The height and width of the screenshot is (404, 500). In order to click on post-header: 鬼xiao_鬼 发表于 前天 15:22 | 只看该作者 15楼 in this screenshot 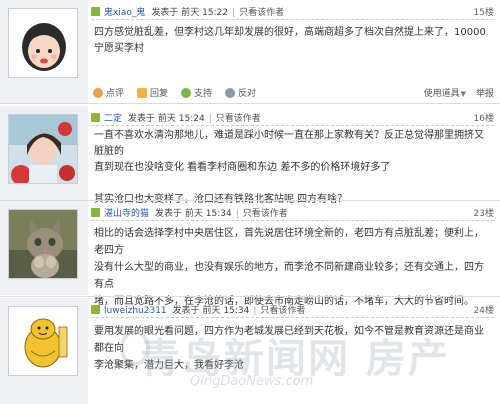, I will do `click(292, 12)`.